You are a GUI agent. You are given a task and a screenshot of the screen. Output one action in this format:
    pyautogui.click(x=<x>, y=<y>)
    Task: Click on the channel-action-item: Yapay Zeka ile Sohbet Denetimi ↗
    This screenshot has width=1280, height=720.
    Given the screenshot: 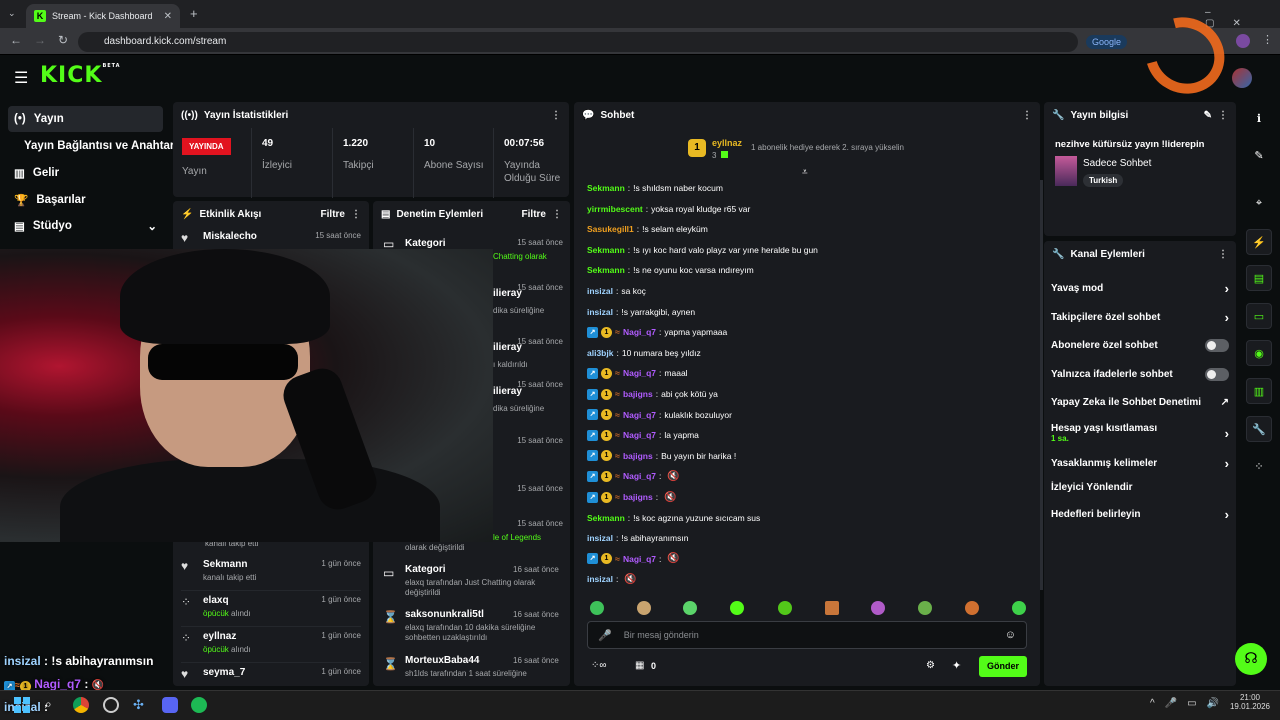 What is the action you would take?
    pyautogui.click(x=1140, y=402)
    